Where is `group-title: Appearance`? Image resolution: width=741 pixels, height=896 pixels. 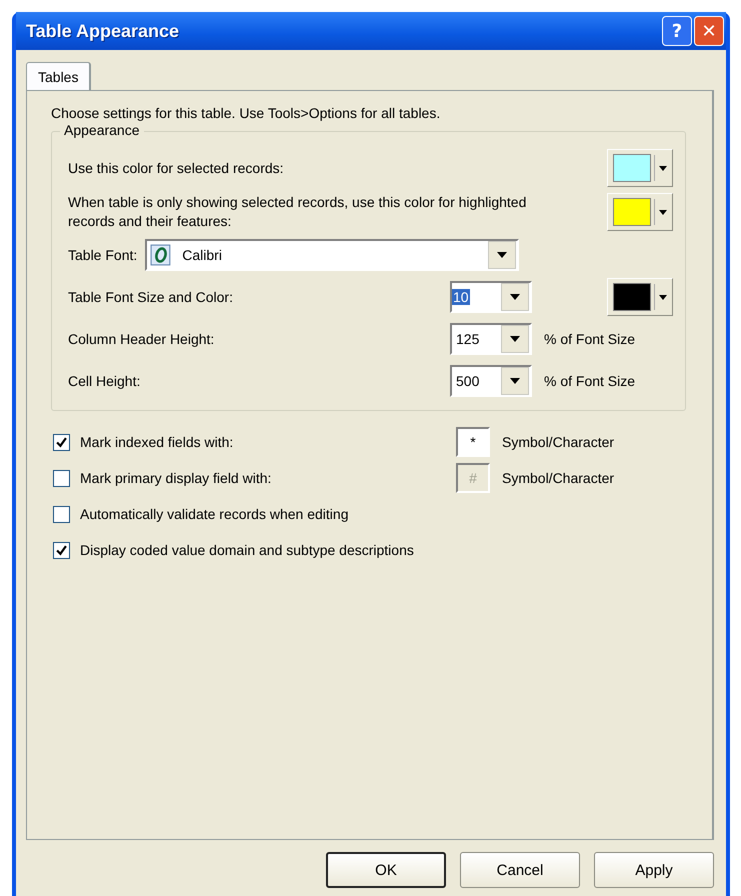
group-title: Appearance is located at coordinates (102, 130).